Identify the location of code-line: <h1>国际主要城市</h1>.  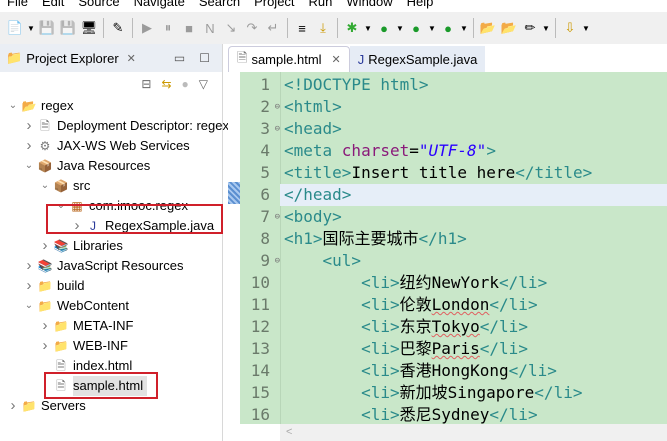
(375, 239).